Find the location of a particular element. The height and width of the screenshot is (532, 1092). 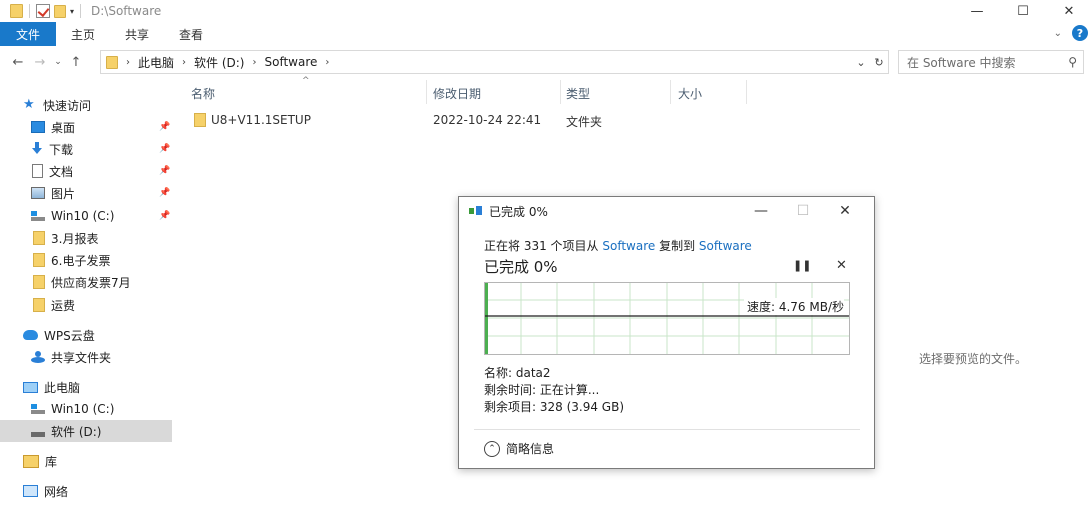

tab-share: 共享 is located at coordinates (137, 34).